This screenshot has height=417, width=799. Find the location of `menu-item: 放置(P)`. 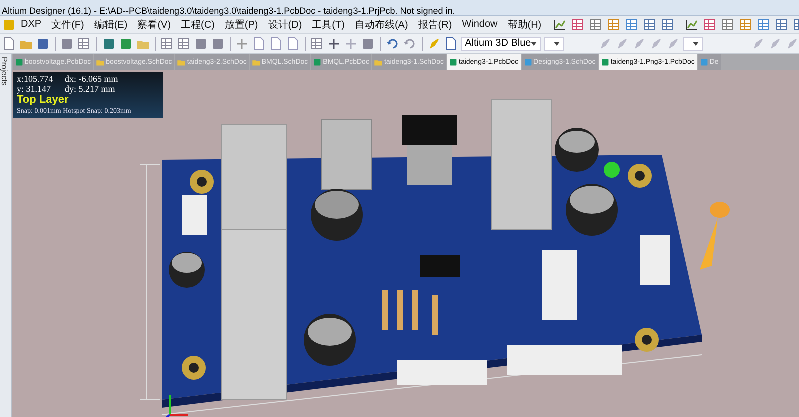

menu-item: 放置(P) is located at coordinates (242, 25).